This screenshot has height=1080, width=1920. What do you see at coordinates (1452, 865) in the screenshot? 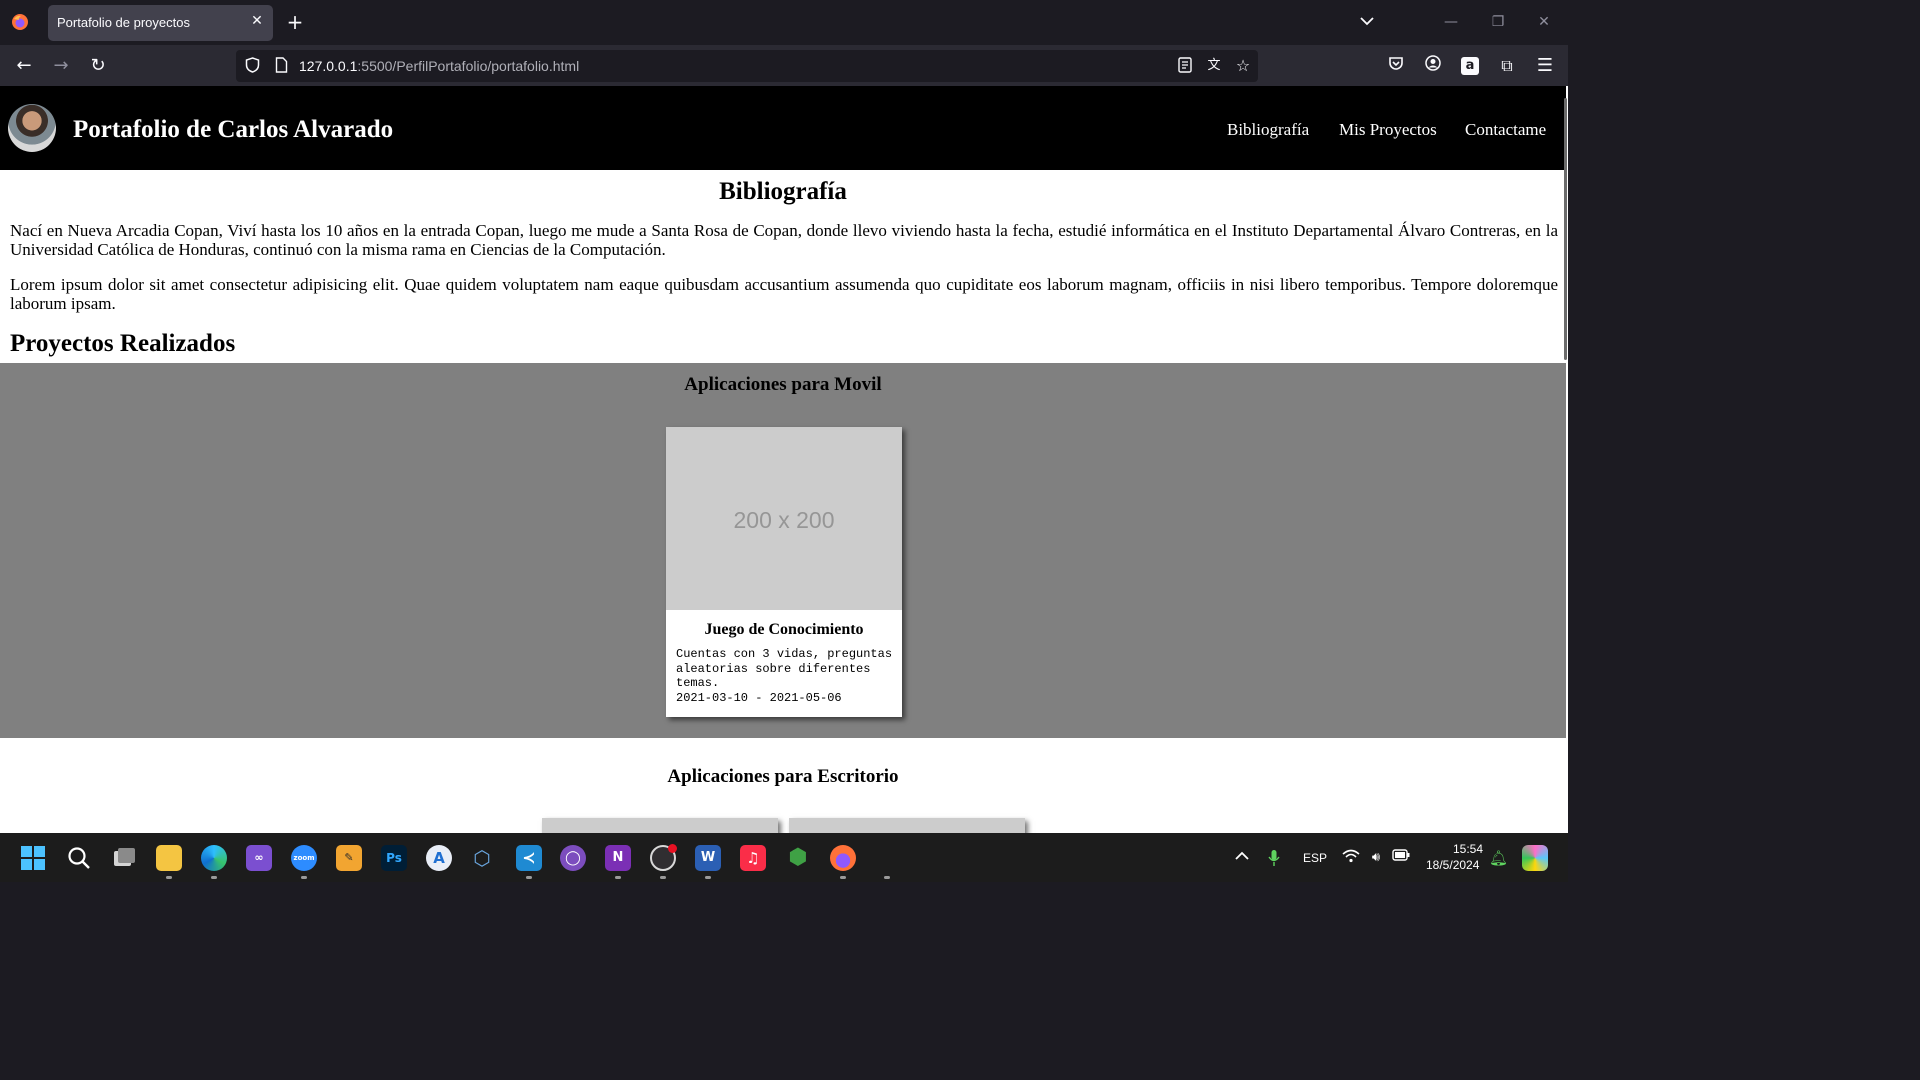
I see `clock-date: 18/5/2024` at bounding box center [1452, 865].